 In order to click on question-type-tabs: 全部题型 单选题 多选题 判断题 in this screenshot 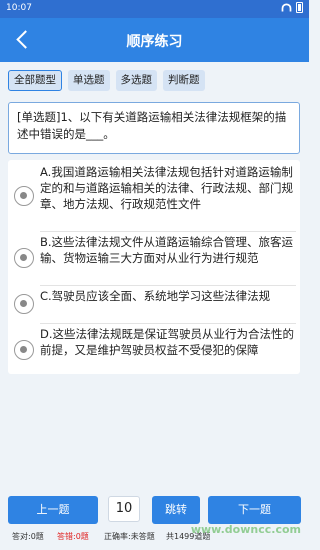, I will do `click(106, 80)`.